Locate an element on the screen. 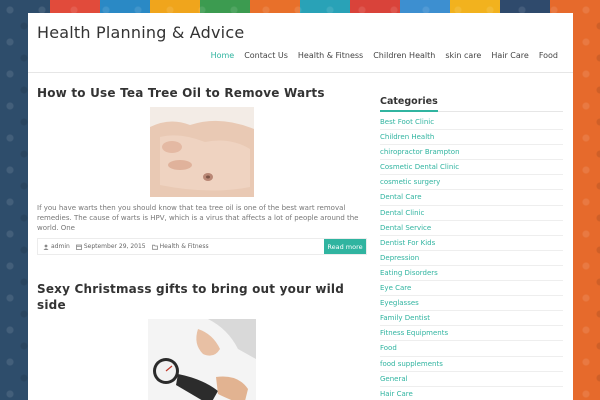 This screenshot has height=400, width=600. post-date: September 29, 2015 is located at coordinates (110, 246).